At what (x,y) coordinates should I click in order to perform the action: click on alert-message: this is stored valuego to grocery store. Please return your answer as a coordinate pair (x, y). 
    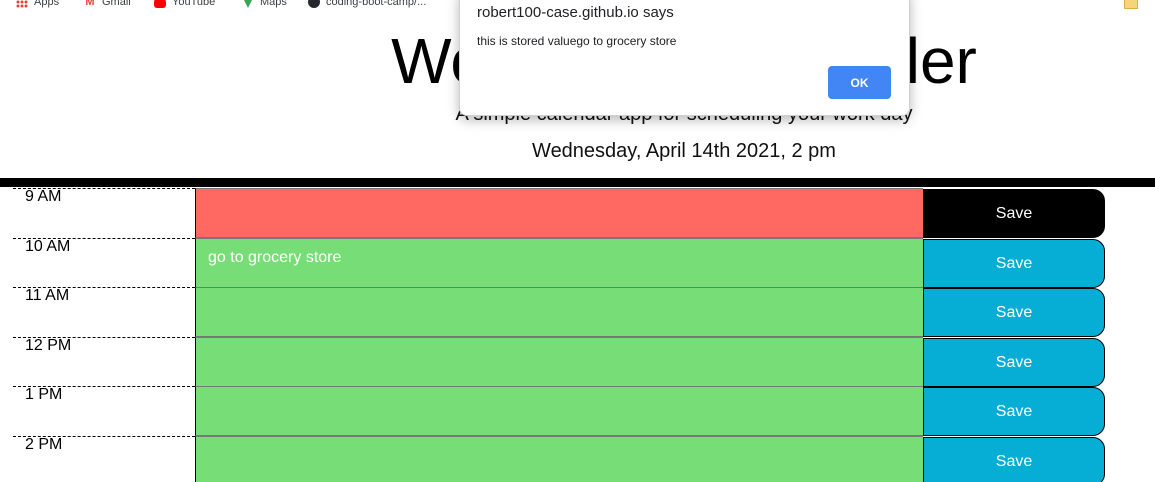
    Looking at the image, I should click on (577, 41).